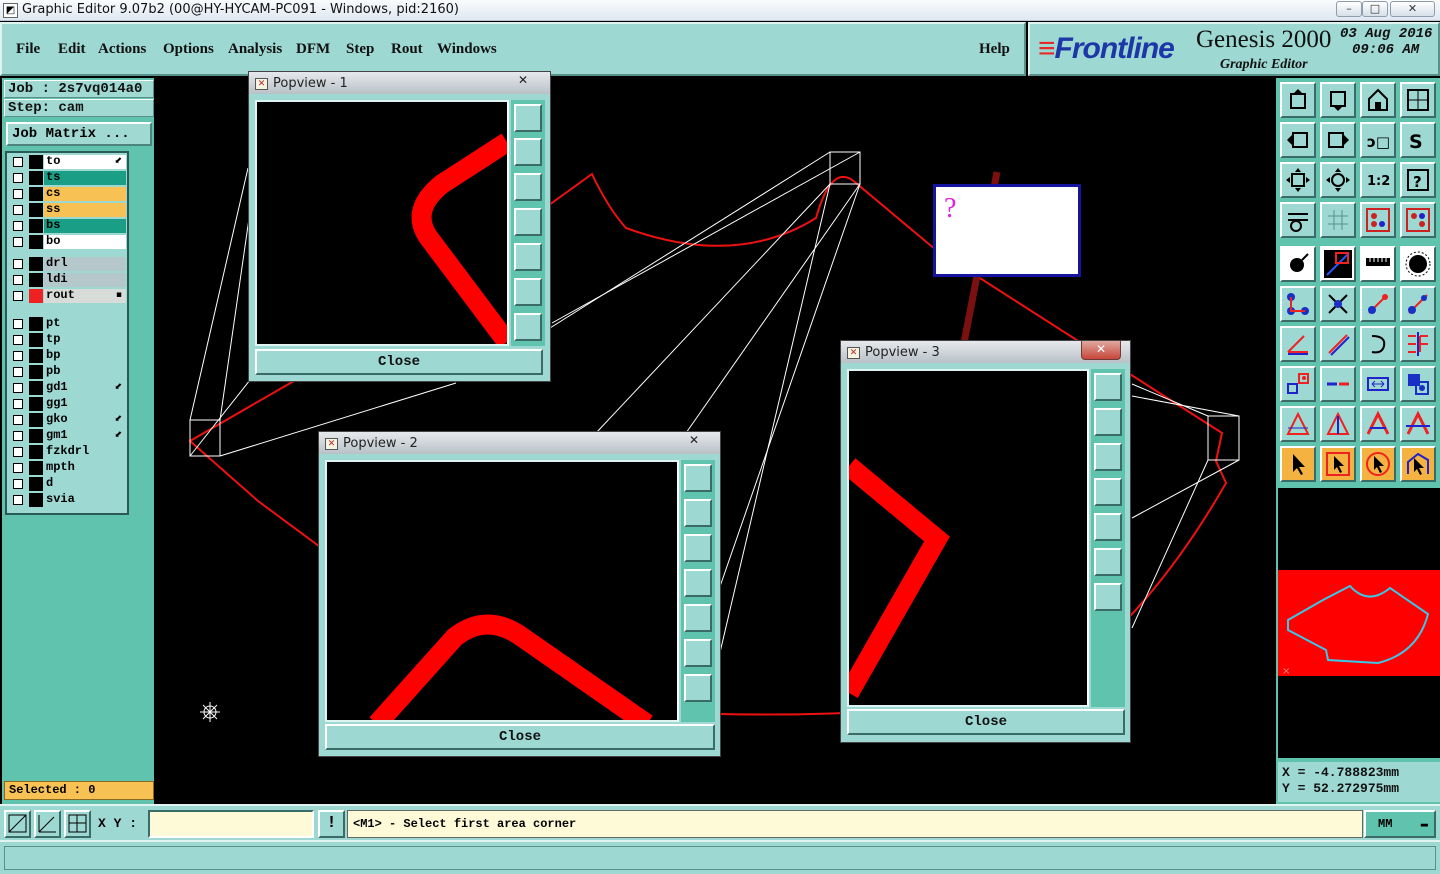 The width and height of the screenshot is (1440, 874). What do you see at coordinates (1338, 424) in the screenshot?
I see `triangle-blue-icon` at bounding box center [1338, 424].